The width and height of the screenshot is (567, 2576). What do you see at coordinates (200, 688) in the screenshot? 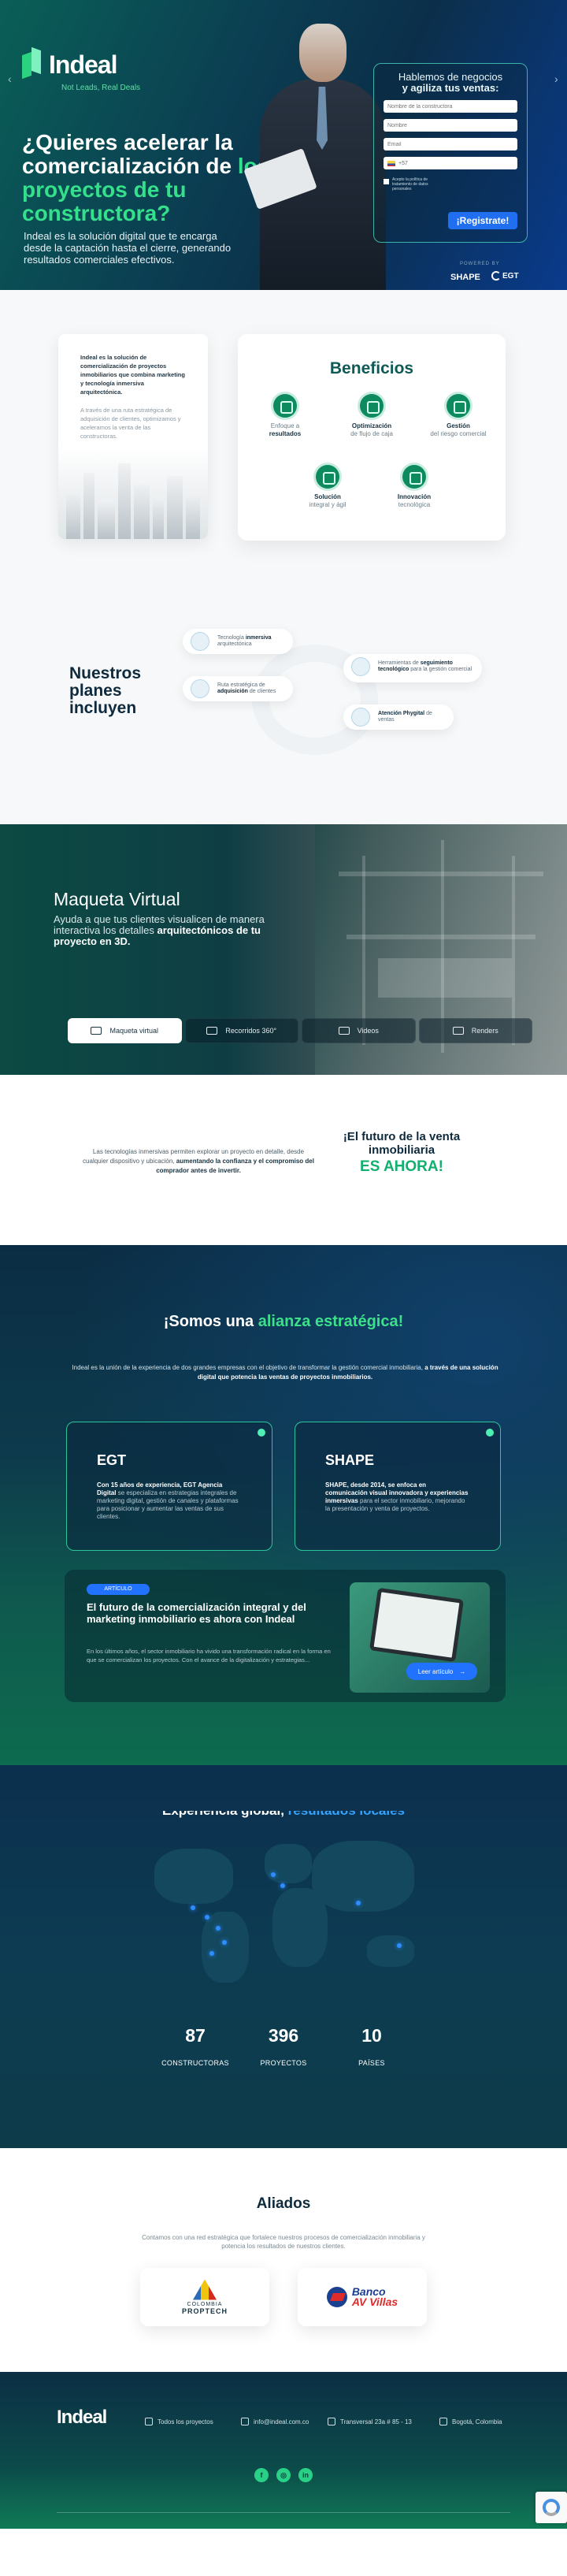
I see `route-icon` at bounding box center [200, 688].